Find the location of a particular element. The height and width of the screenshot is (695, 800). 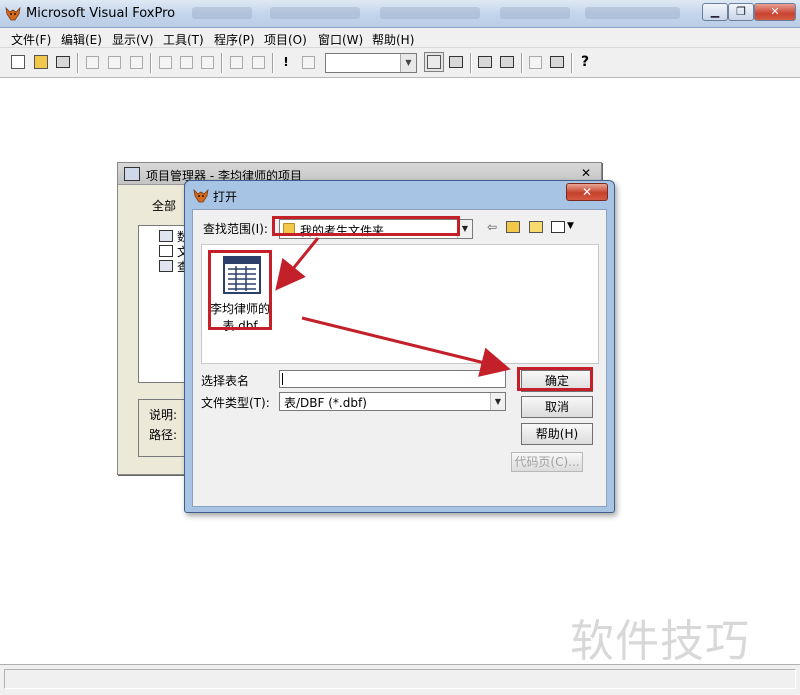

properties-window-icon is located at coordinates (456, 62).